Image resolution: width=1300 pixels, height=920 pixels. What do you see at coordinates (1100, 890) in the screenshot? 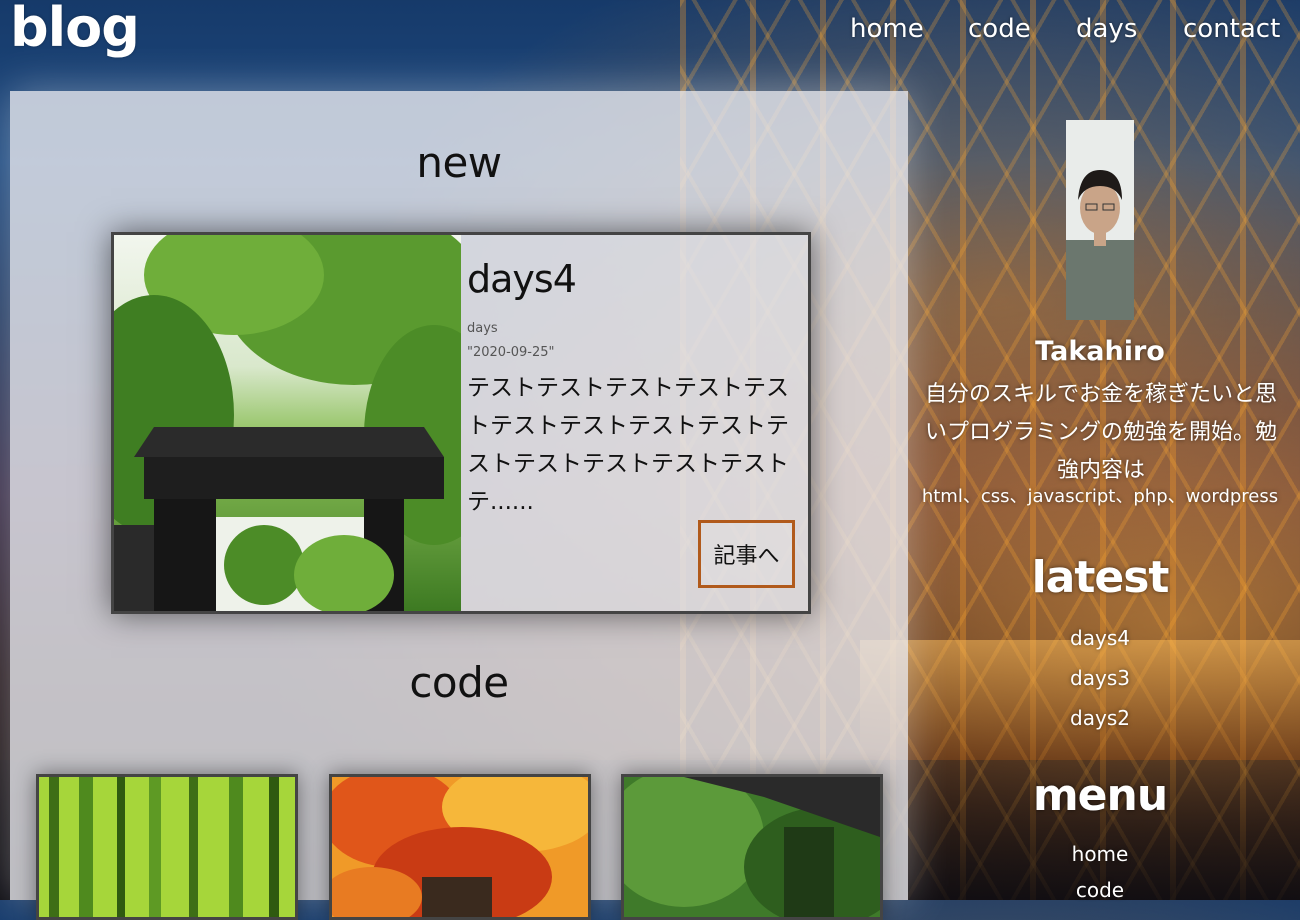
I see `menu-link-code: code` at bounding box center [1100, 890].